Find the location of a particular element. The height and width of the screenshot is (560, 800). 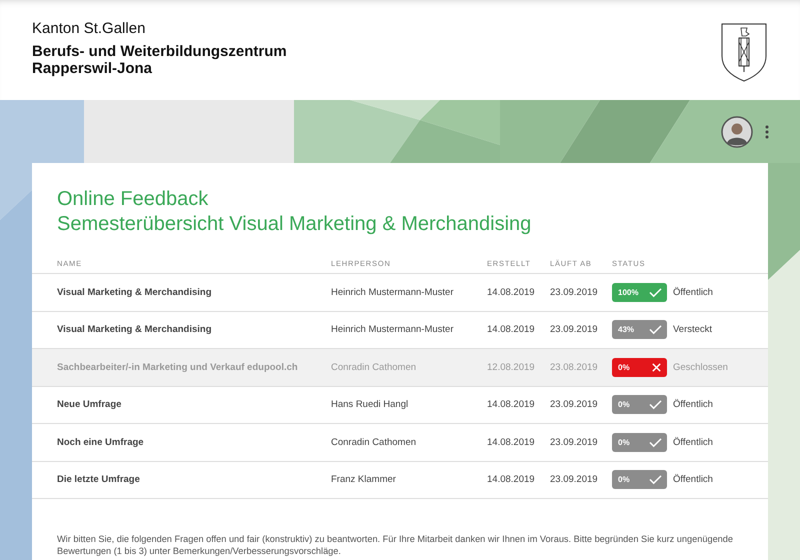

visibility-label: Versteckt is located at coordinates (692, 330).